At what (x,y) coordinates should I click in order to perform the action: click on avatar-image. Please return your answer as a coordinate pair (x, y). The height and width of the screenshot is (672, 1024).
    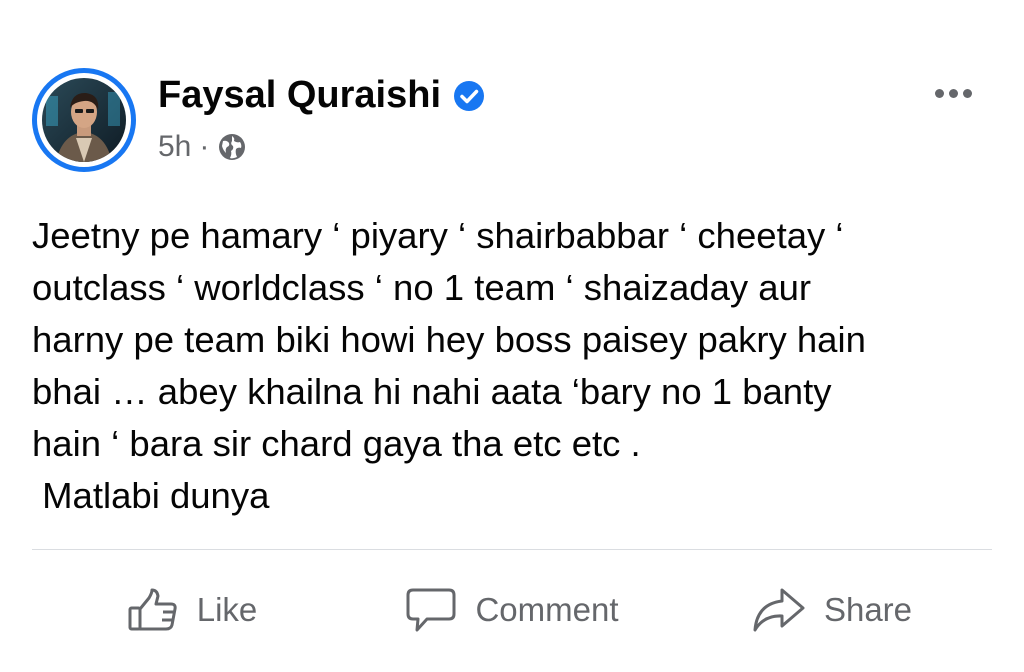
    Looking at the image, I should click on (84, 120).